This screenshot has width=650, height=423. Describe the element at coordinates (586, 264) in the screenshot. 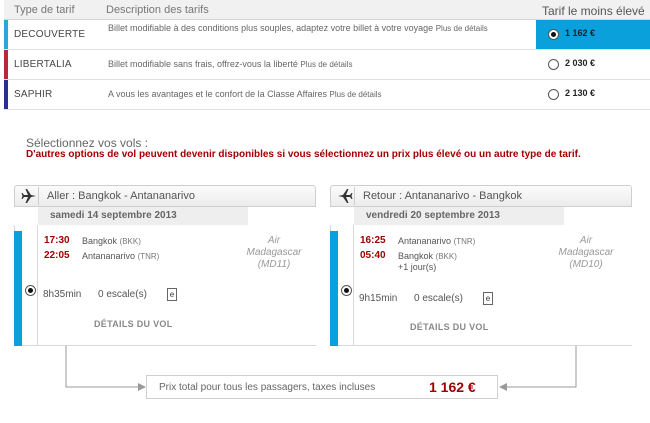

I see `aircraft-type: (MD10)` at that location.